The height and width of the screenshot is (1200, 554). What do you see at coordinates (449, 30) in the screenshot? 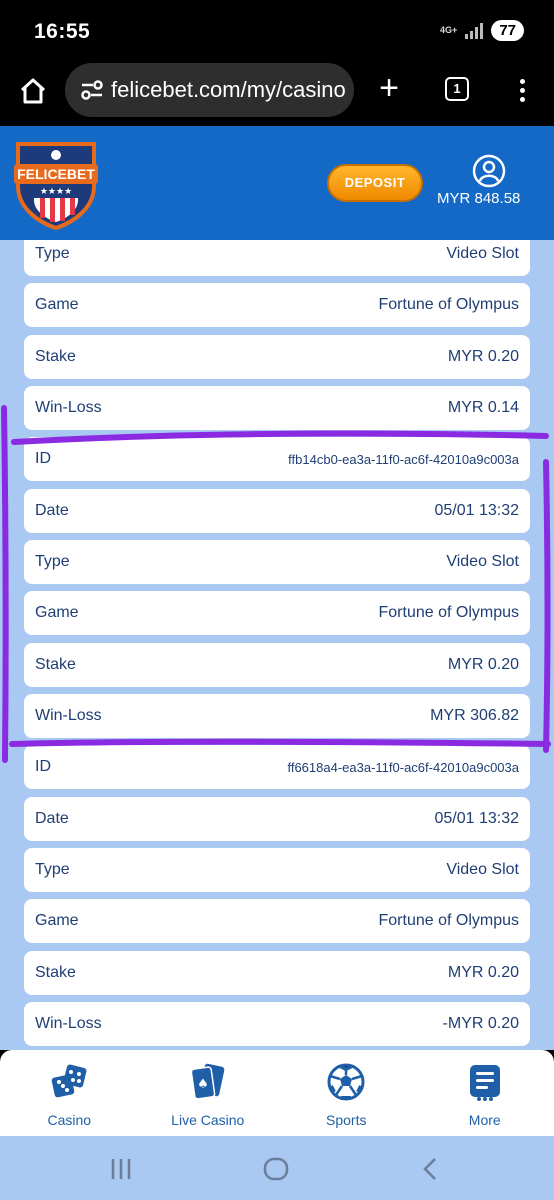
I see `network-type: 4G+` at bounding box center [449, 30].